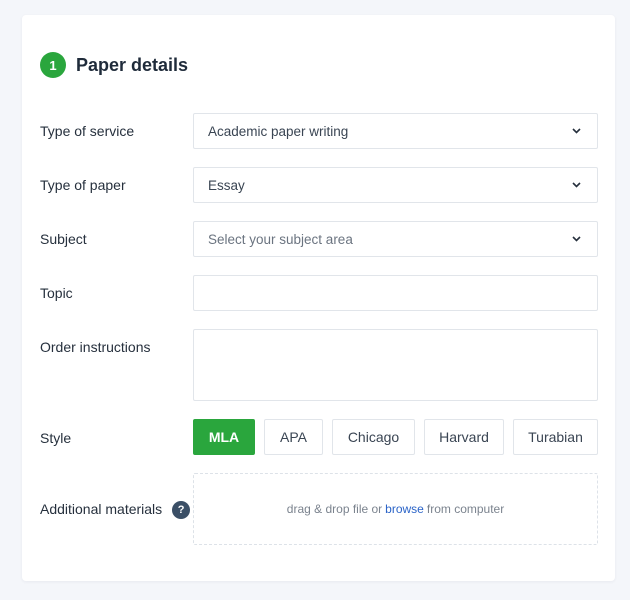 The width and height of the screenshot is (630, 600). What do you see at coordinates (226, 185) in the screenshot?
I see `type-of-paper-value: Essay` at bounding box center [226, 185].